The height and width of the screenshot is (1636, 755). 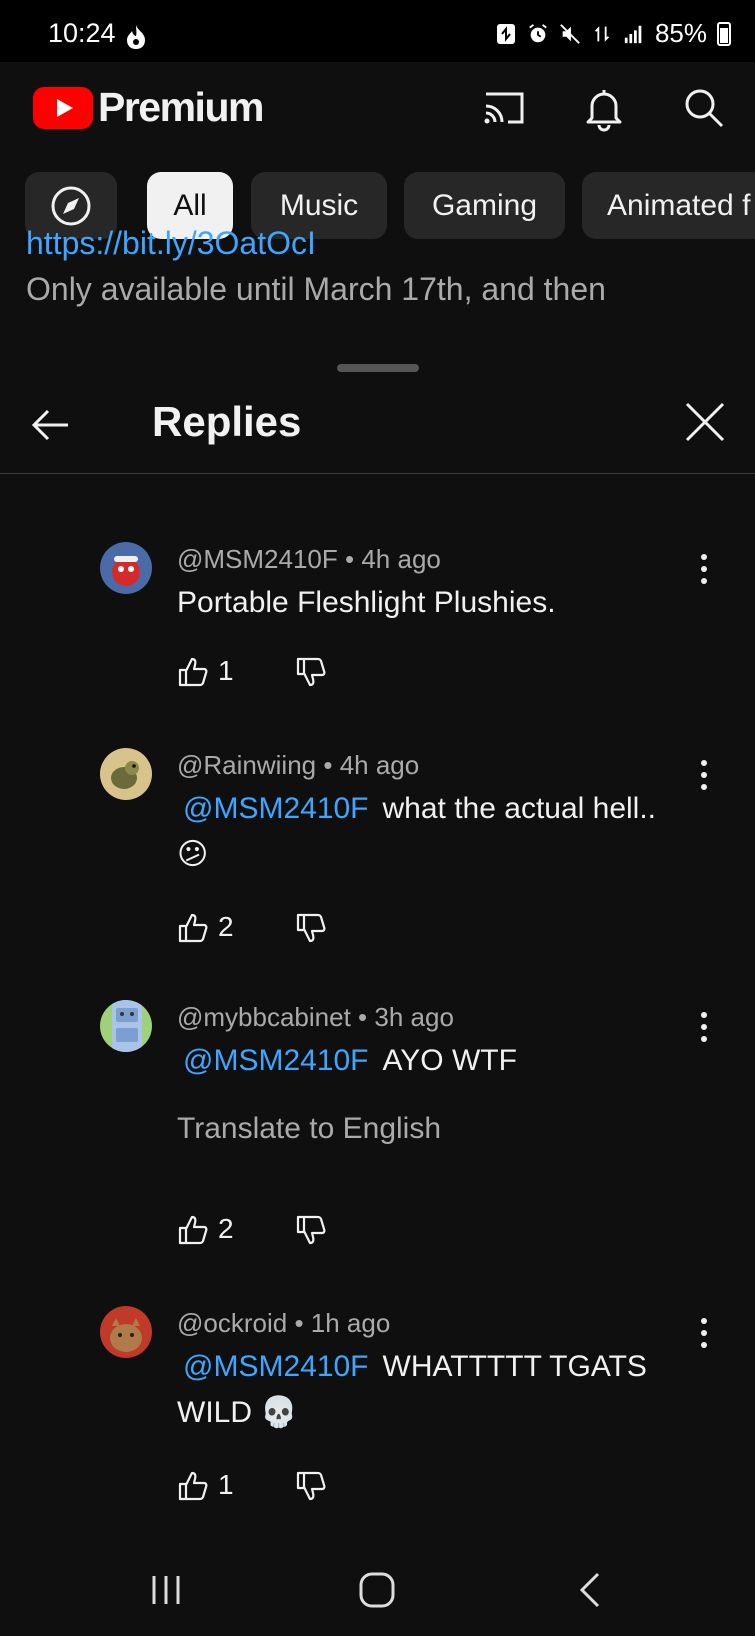 I want to click on reply-body: AYO WTF, so click(x=449, y=1060).